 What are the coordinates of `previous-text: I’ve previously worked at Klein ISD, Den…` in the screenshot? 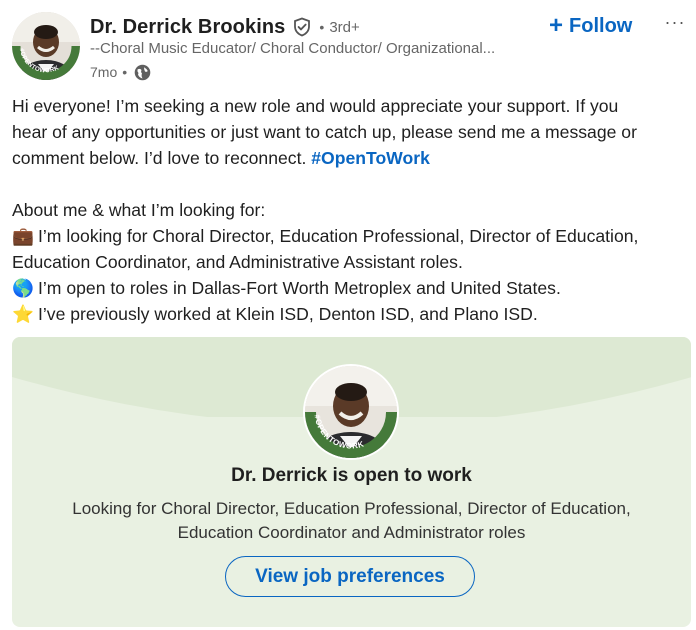 It's located at (288, 314).